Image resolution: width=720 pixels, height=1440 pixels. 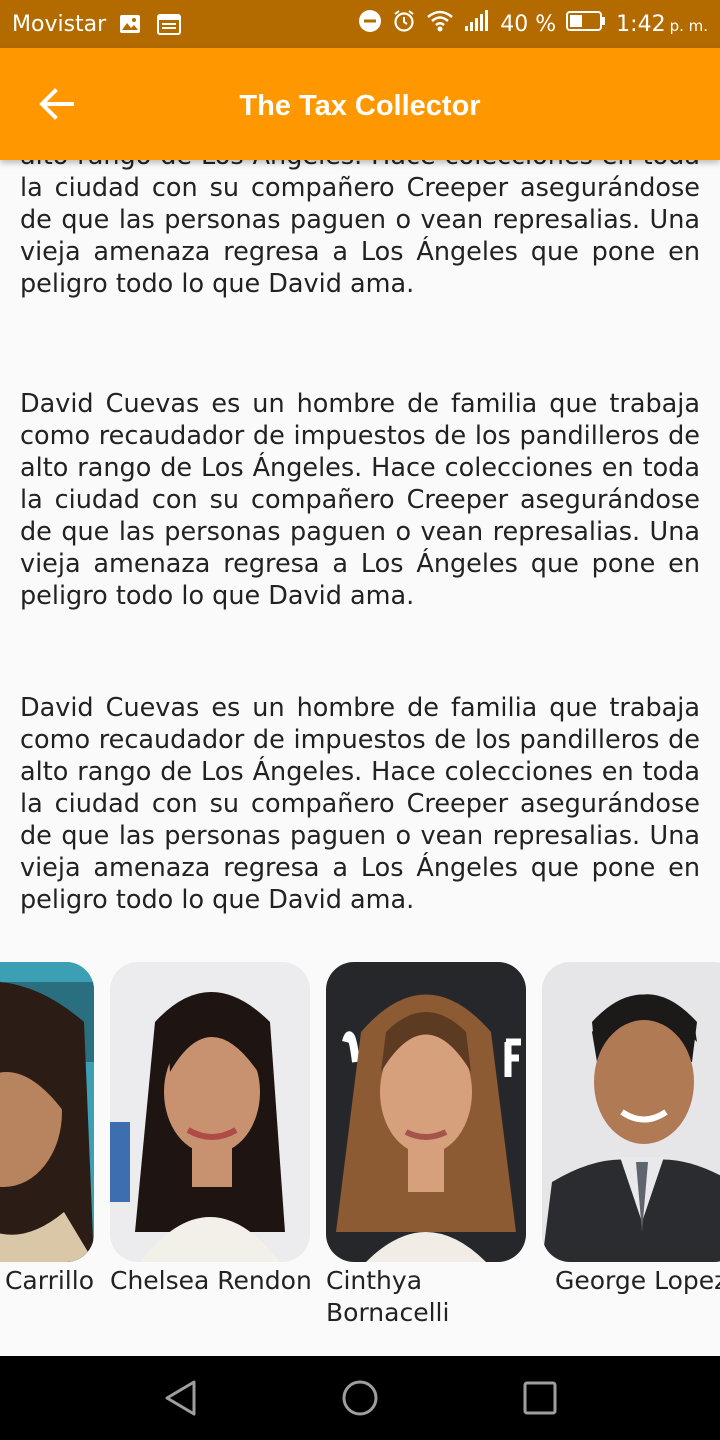 I want to click on circle-home-icon, so click(x=360, y=1398).